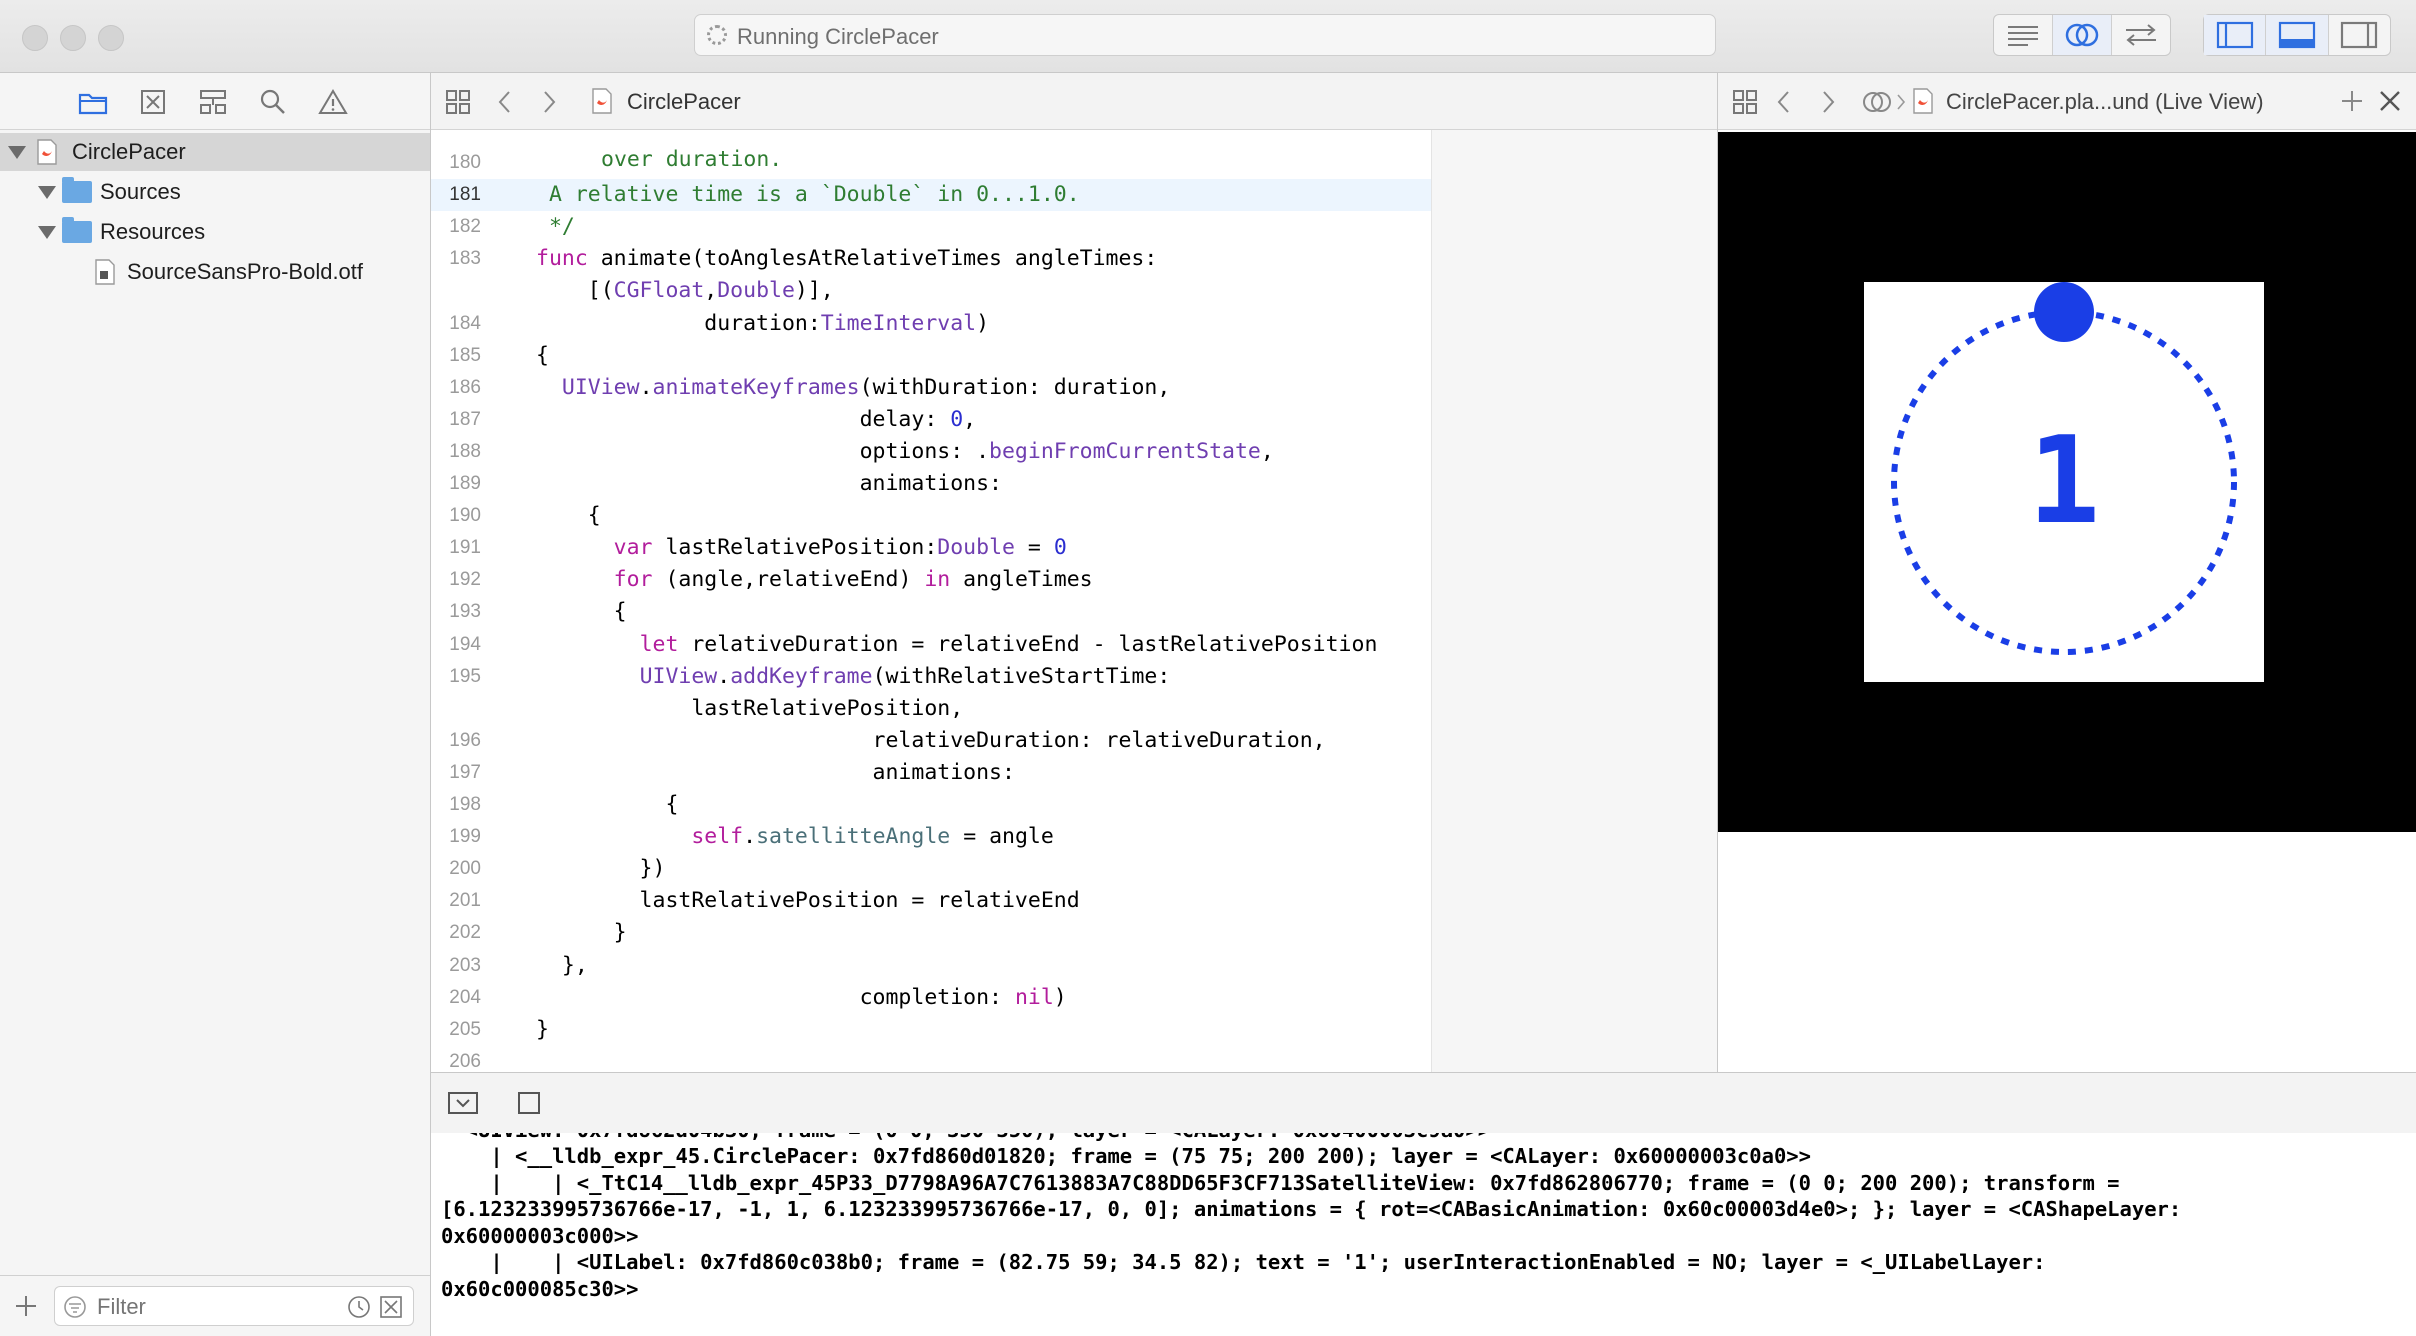 Image resolution: width=2416 pixels, height=1336 pixels. I want to click on code-line: 190 {, so click(931, 516).